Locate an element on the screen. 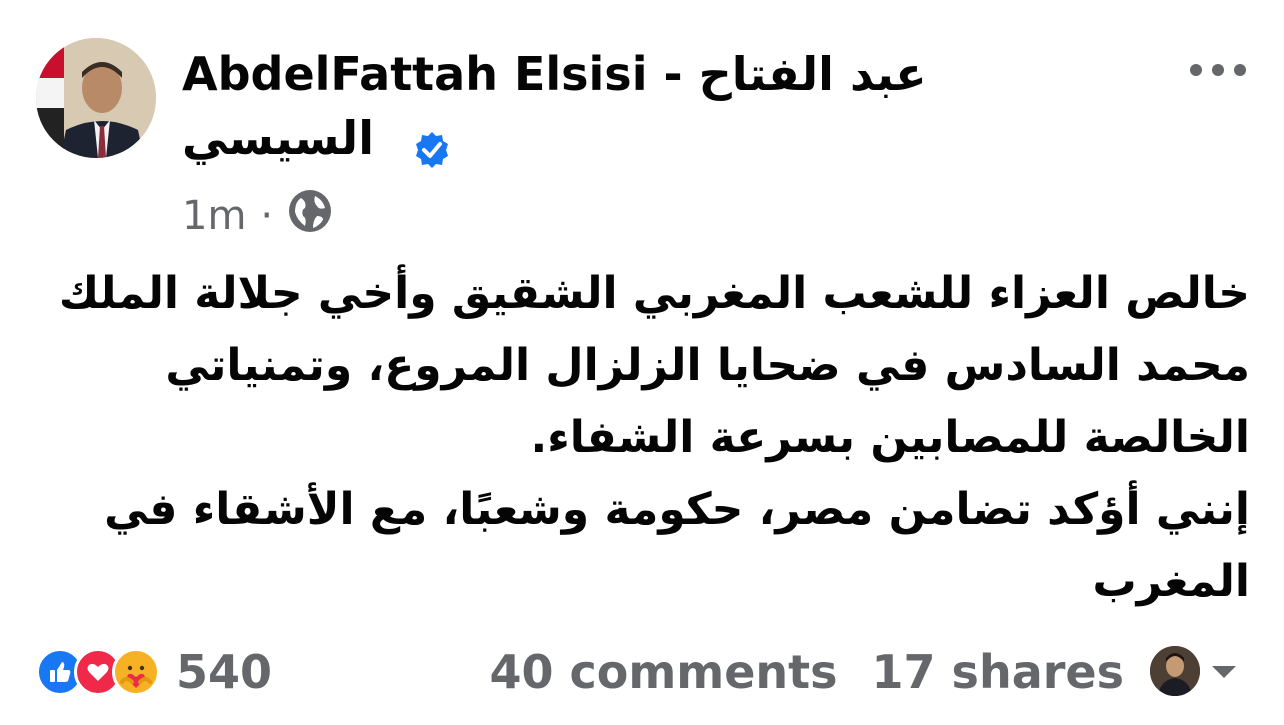 Image resolution: width=1284 pixels, height=725 pixels. reaction-count: 540 is located at coordinates (224, 672).